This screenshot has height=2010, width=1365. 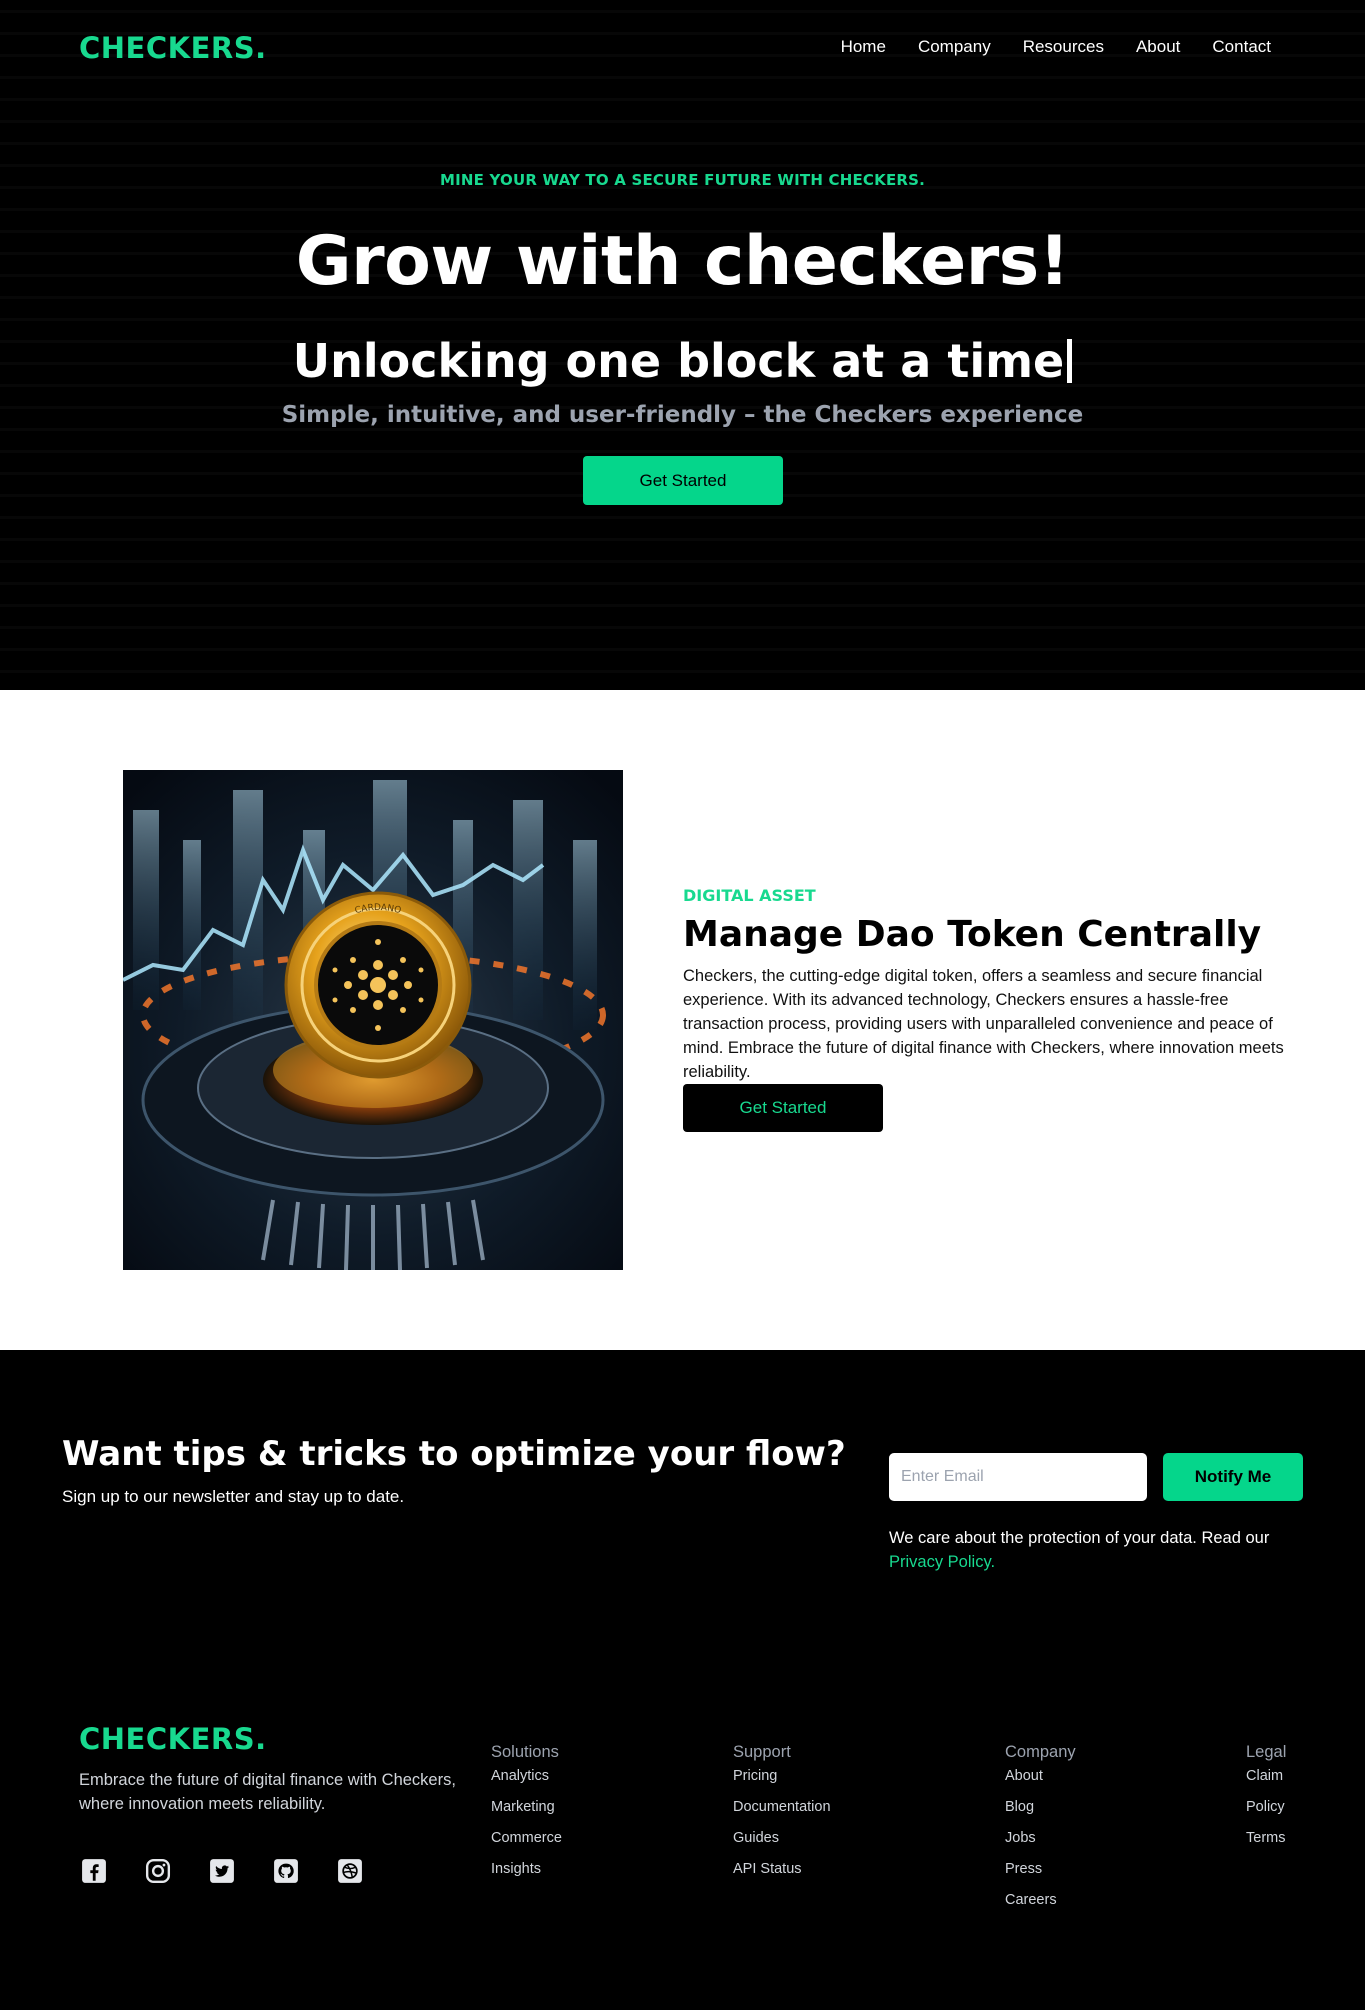 What do you see at coordinates (1018, 1477) in the screenshot?
I see `email-input` at bounding box center [1018, 1477].